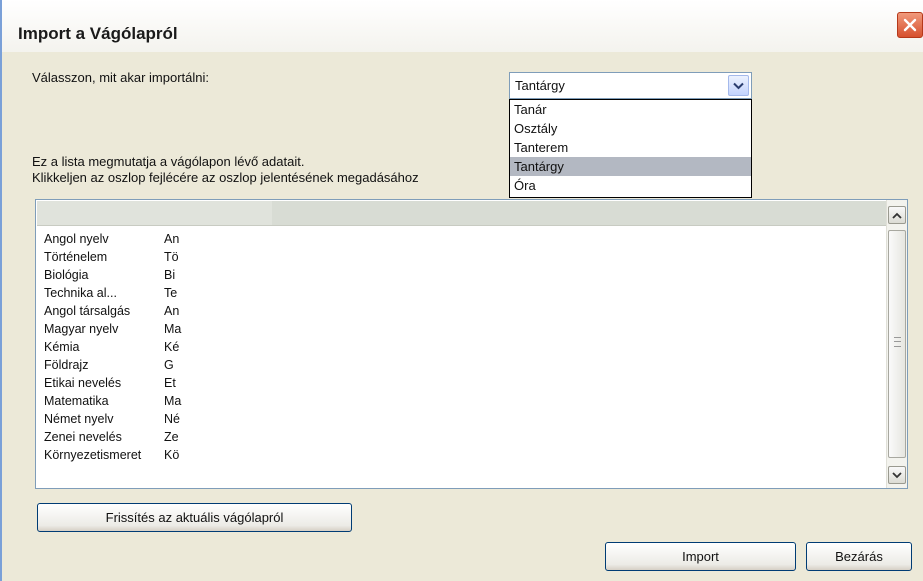  I want to click on option-tantargy: Tantárgy, so click(630, 166).